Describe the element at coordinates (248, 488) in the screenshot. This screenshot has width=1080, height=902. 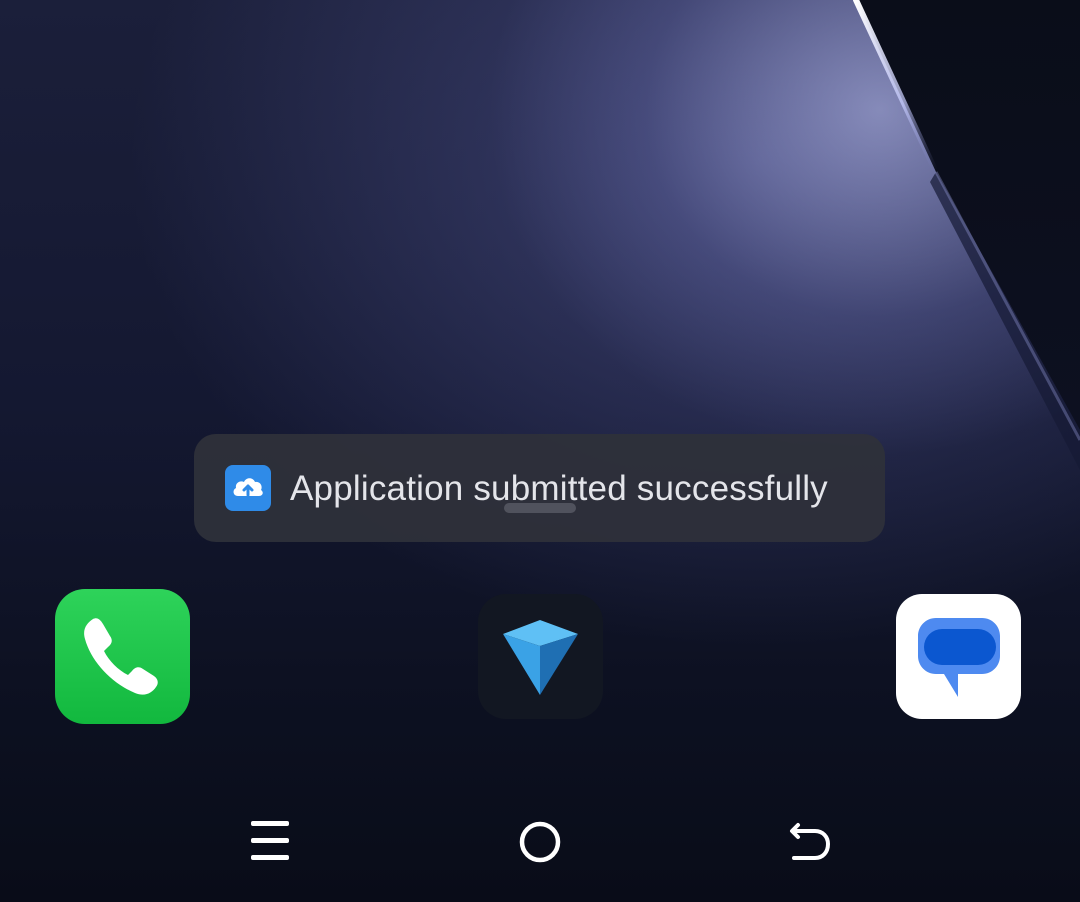
I see `cloud-upload-icon` at that location.